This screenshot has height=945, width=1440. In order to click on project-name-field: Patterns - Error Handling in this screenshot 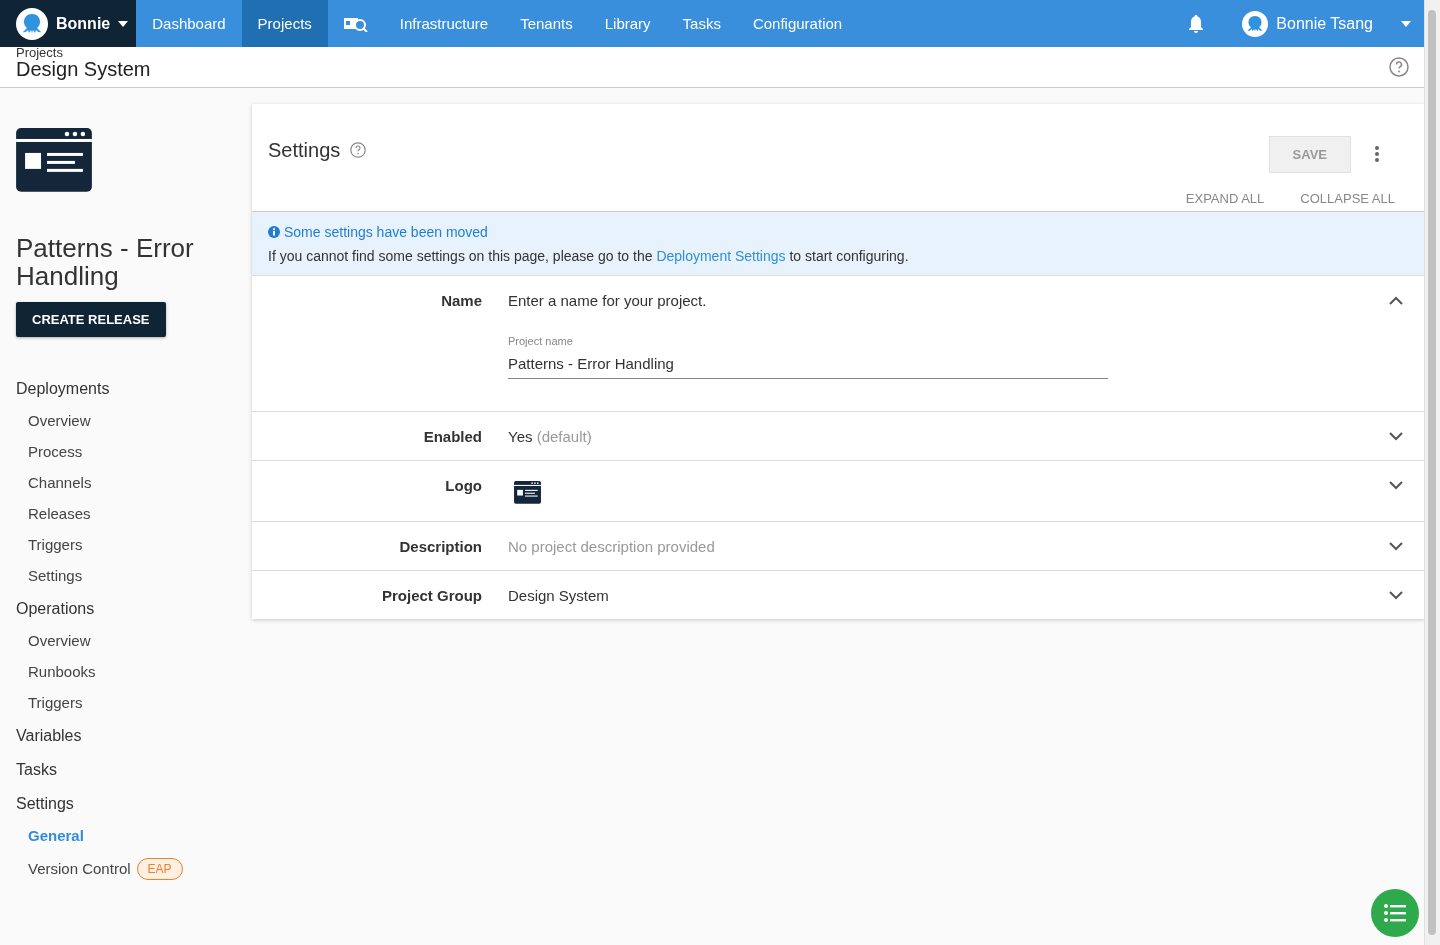, I will do `click(808, 363)`.